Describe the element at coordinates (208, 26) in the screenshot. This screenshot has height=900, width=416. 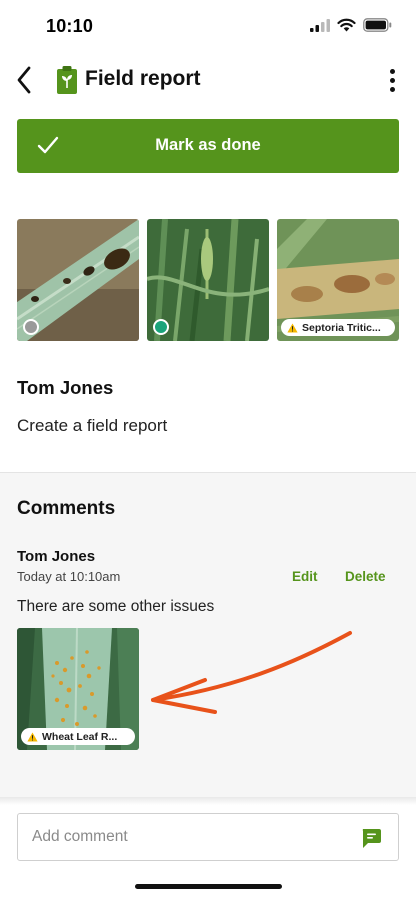
I see `status-bar: 10:10` at that location.